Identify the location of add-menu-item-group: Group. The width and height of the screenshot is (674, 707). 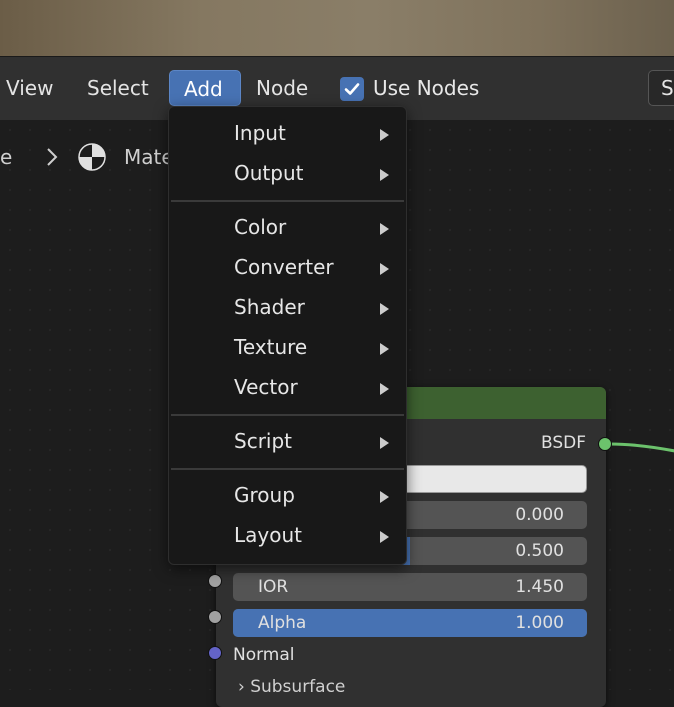
(287, 496).